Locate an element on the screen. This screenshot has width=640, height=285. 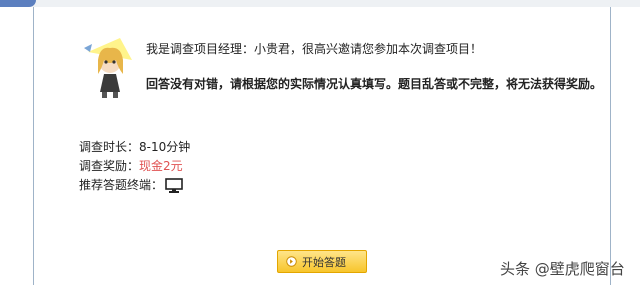
reward-label: 调查奖励： is located at coordinates (109, 166).